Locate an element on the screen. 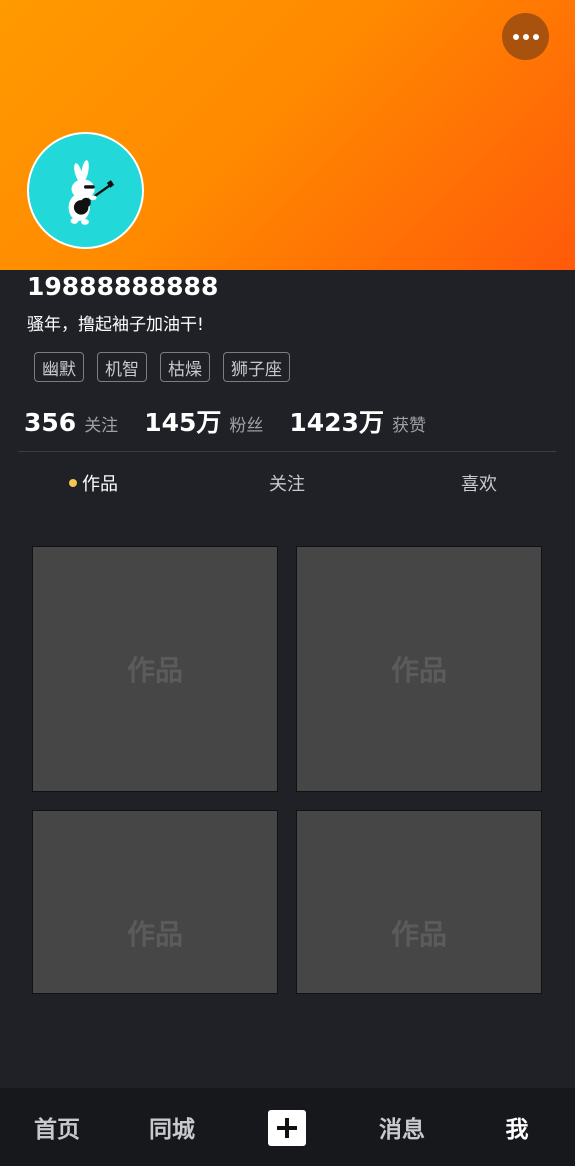 The height and width of the screenshot is (1166, 575). create-button is located at coordinates (287, 1128).